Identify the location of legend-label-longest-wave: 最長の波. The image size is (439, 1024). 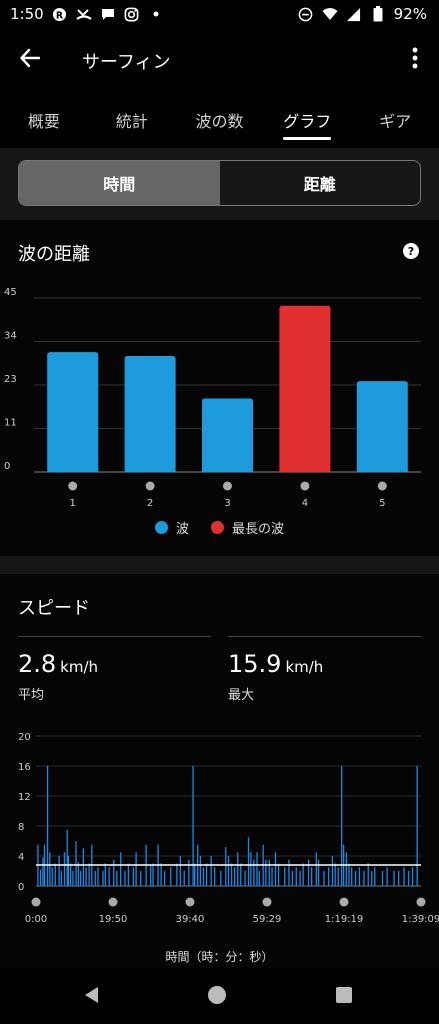
(258, 529).